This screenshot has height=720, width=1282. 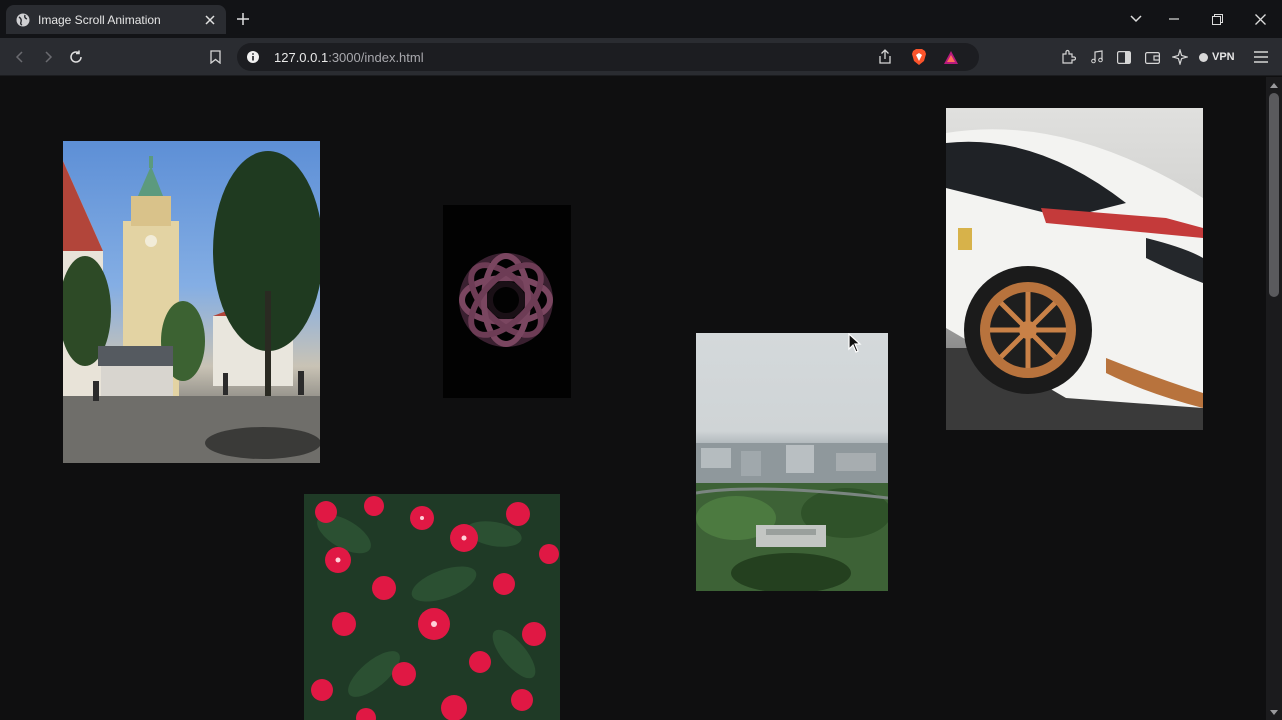 I want to click on page-scrollbar, so click(x=1274, y=398).